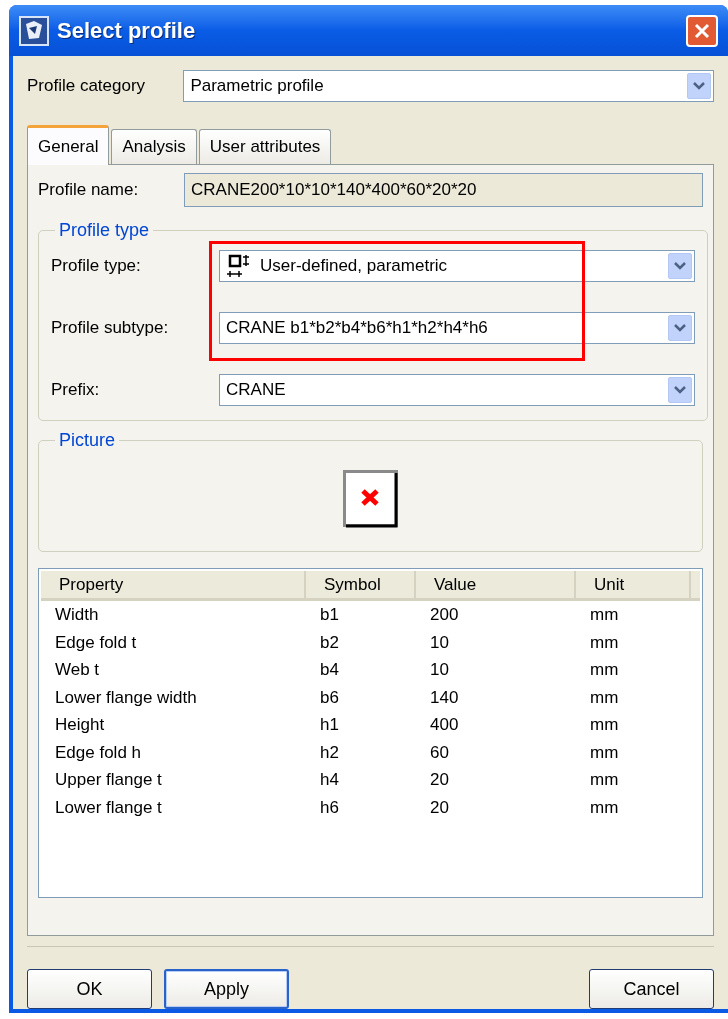  Describe the element at coordinates (108, 807) in the screenshot. I see `table-cell-text: Lower flange t` at that location.